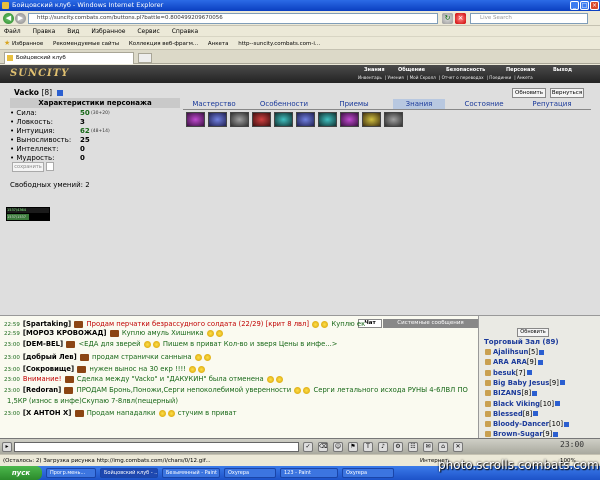 Image resolution: width=600 pixels, height=480 pixels. What do you see at coordinates (529, 18) in the screenshot?
I see `search-input: Live Search` at bounding box center [529, 18].